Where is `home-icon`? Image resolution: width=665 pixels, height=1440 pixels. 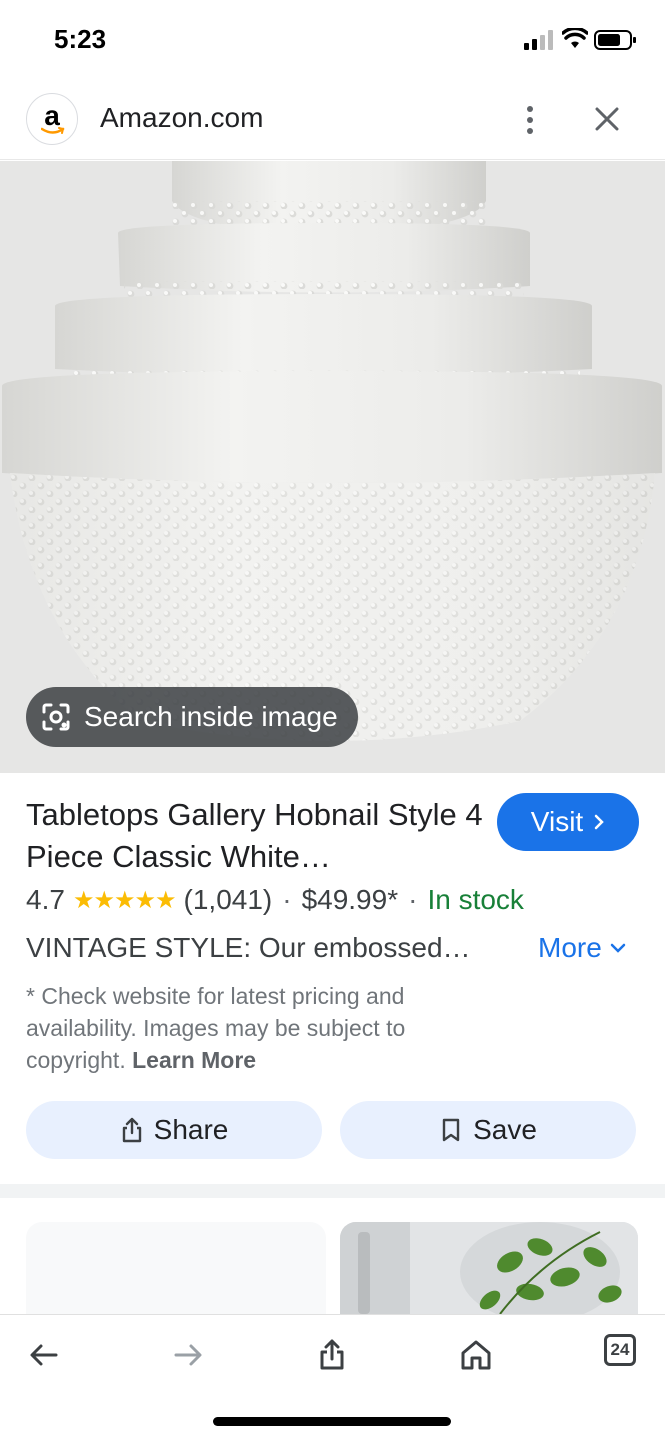 home-icon is located at coordinates (476, 1355).